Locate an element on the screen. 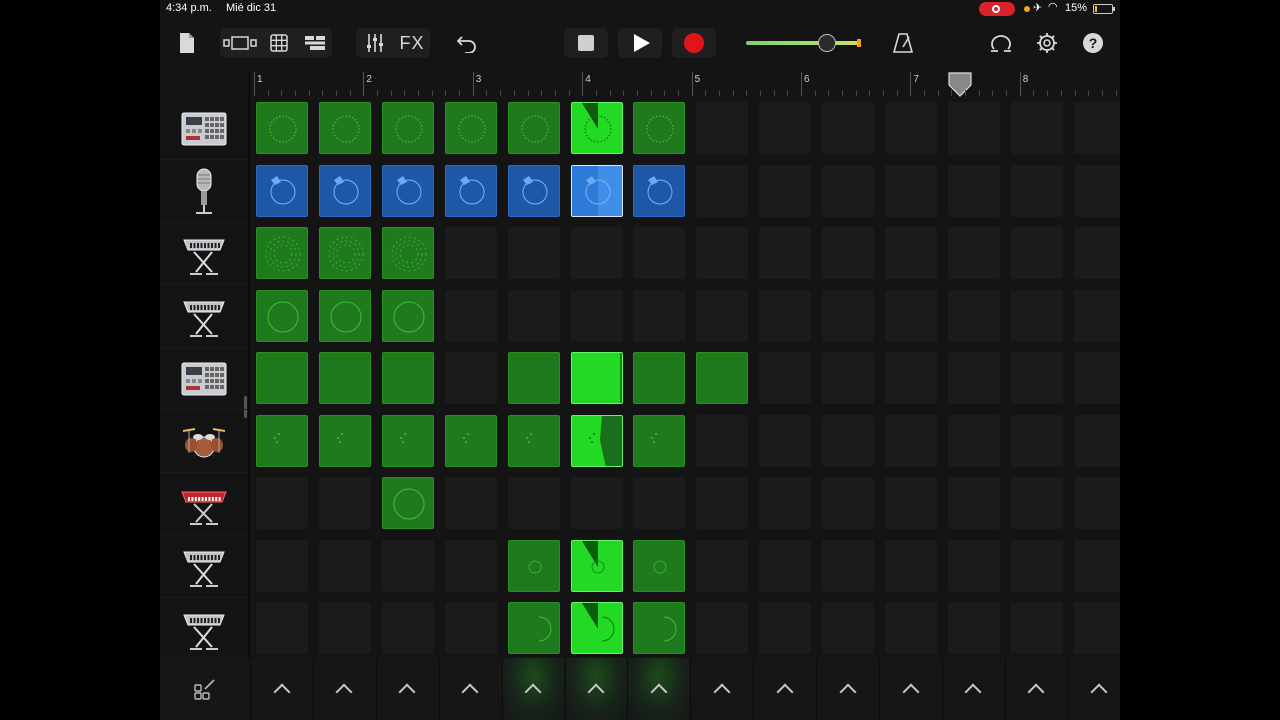 Image resolution: width=1280 pixels, height=720 pixels. stop-button is located at coordinates (586, 43).